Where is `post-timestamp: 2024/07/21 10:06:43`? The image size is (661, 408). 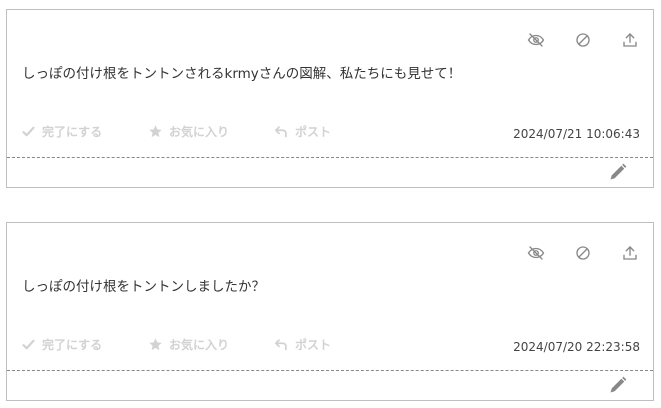 post-timestamp: 2024/07/21 10:06:43 is located at coordinates (576, 134).